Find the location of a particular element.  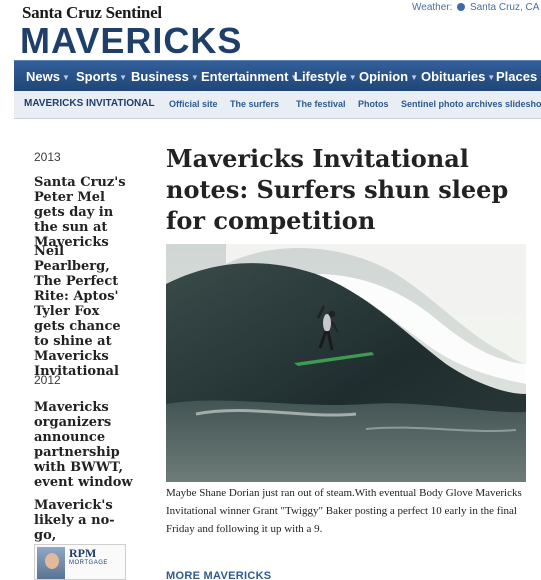

nav-item-opinion: Opinion ▼ is located at coordinates (388, 76).